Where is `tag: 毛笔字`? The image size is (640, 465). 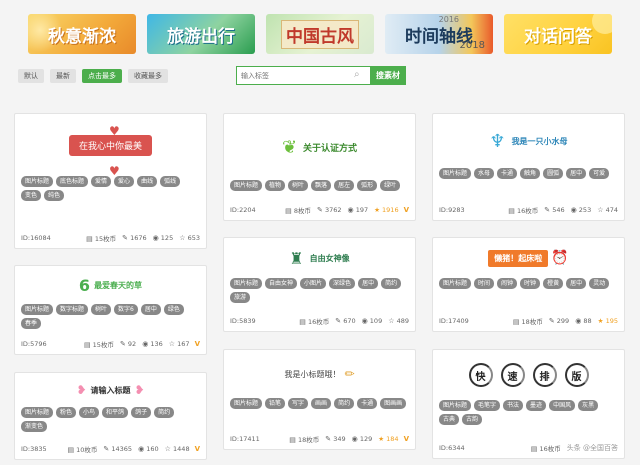
tag: 毛笔字 is located at coordinates (487, 405).